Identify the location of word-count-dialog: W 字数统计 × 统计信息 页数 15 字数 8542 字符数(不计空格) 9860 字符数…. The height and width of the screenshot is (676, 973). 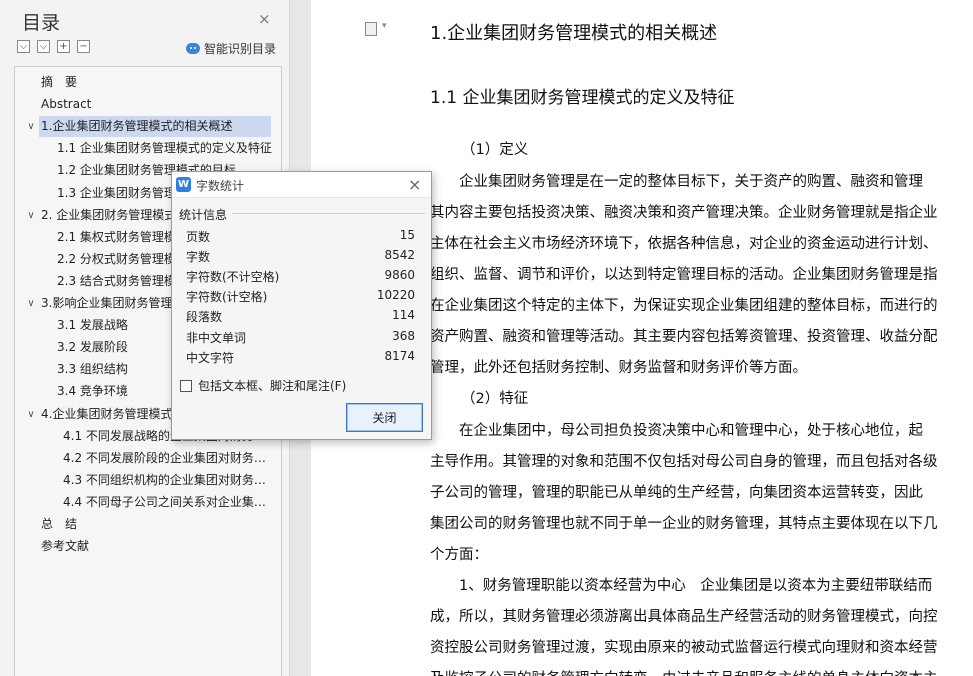
(301, 305).